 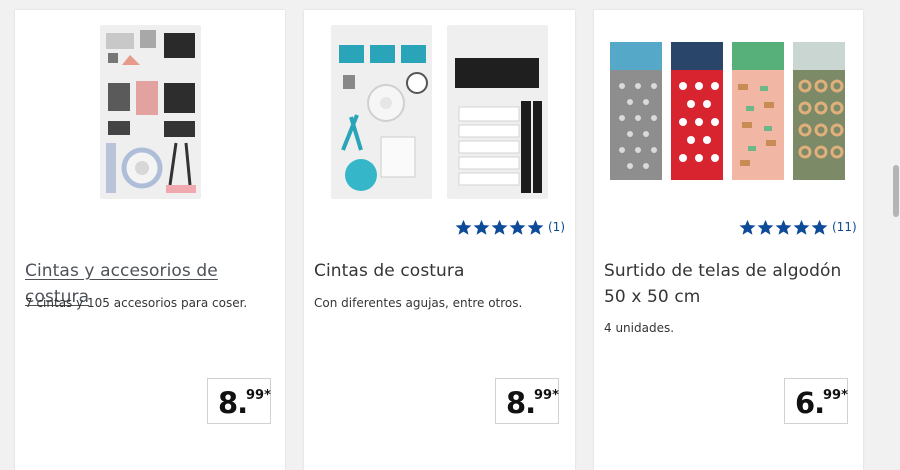 I want to click on rating: (11), so click(x=798, y=227).